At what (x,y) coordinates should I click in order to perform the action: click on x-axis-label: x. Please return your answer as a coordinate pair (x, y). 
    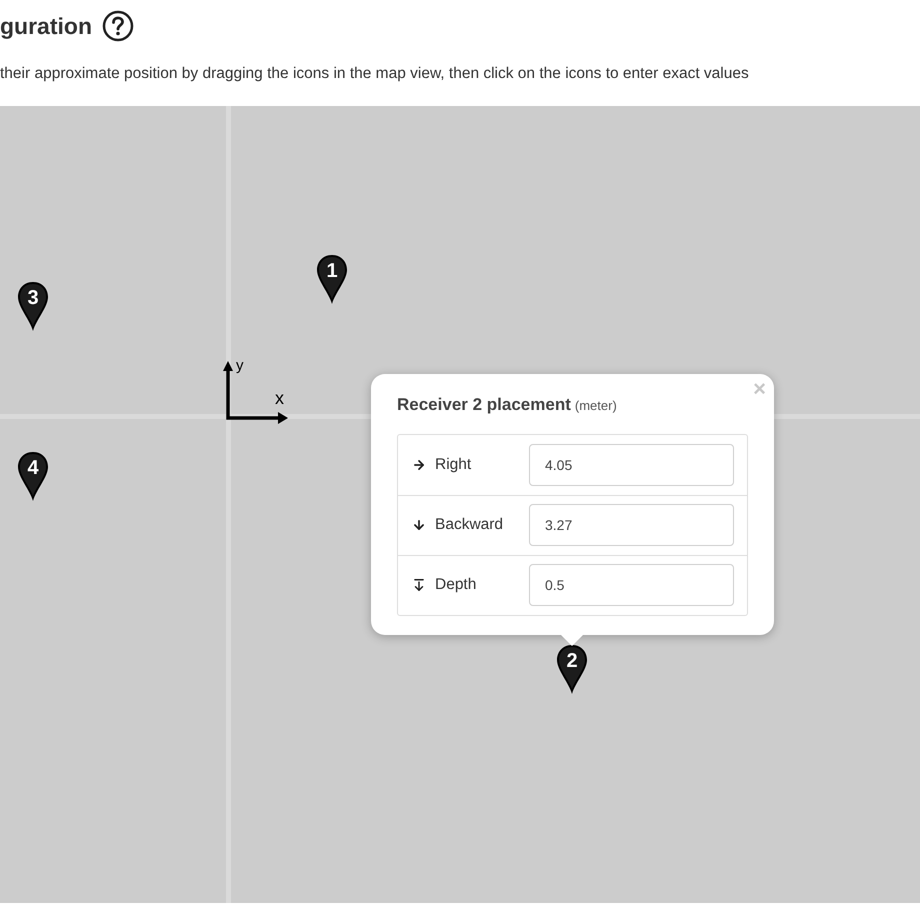
    Looking at the image, I should click on (279, 398).